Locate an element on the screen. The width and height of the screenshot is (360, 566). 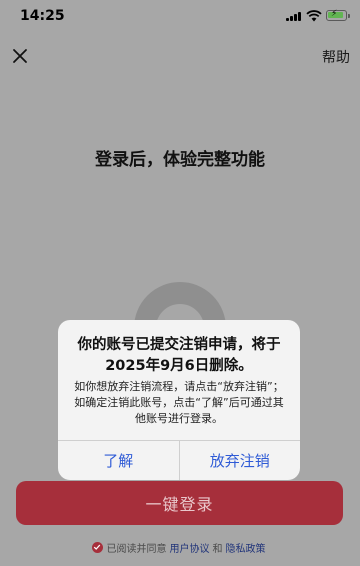
close-icon is located at coordinates (20, 56).